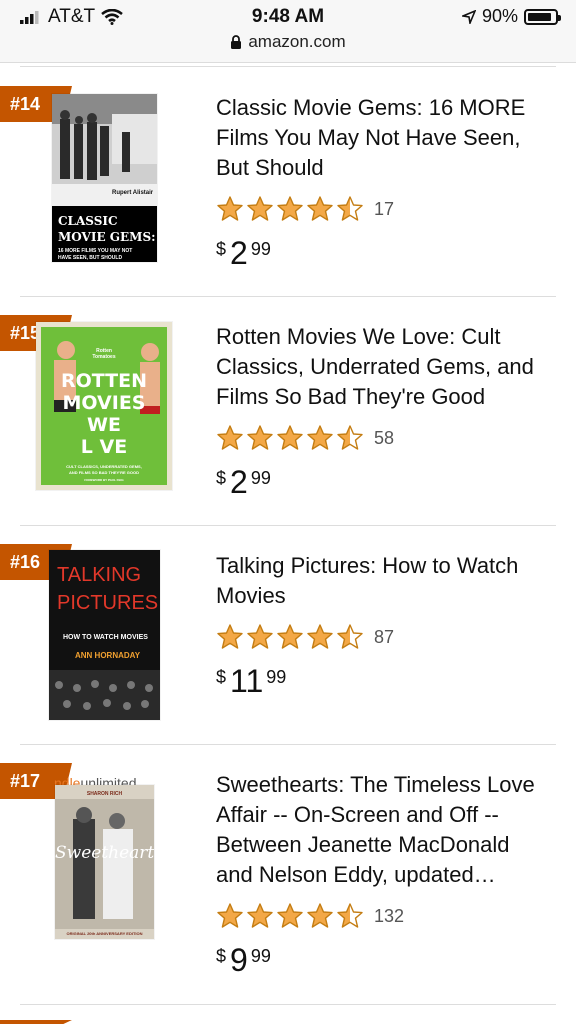 The height and width of the screenshot is (1024, 576). What do you see at coordinates (104, 853) in the screenshot?
I see `cover-title: Sweethearts` at bounding box center [104, 853].